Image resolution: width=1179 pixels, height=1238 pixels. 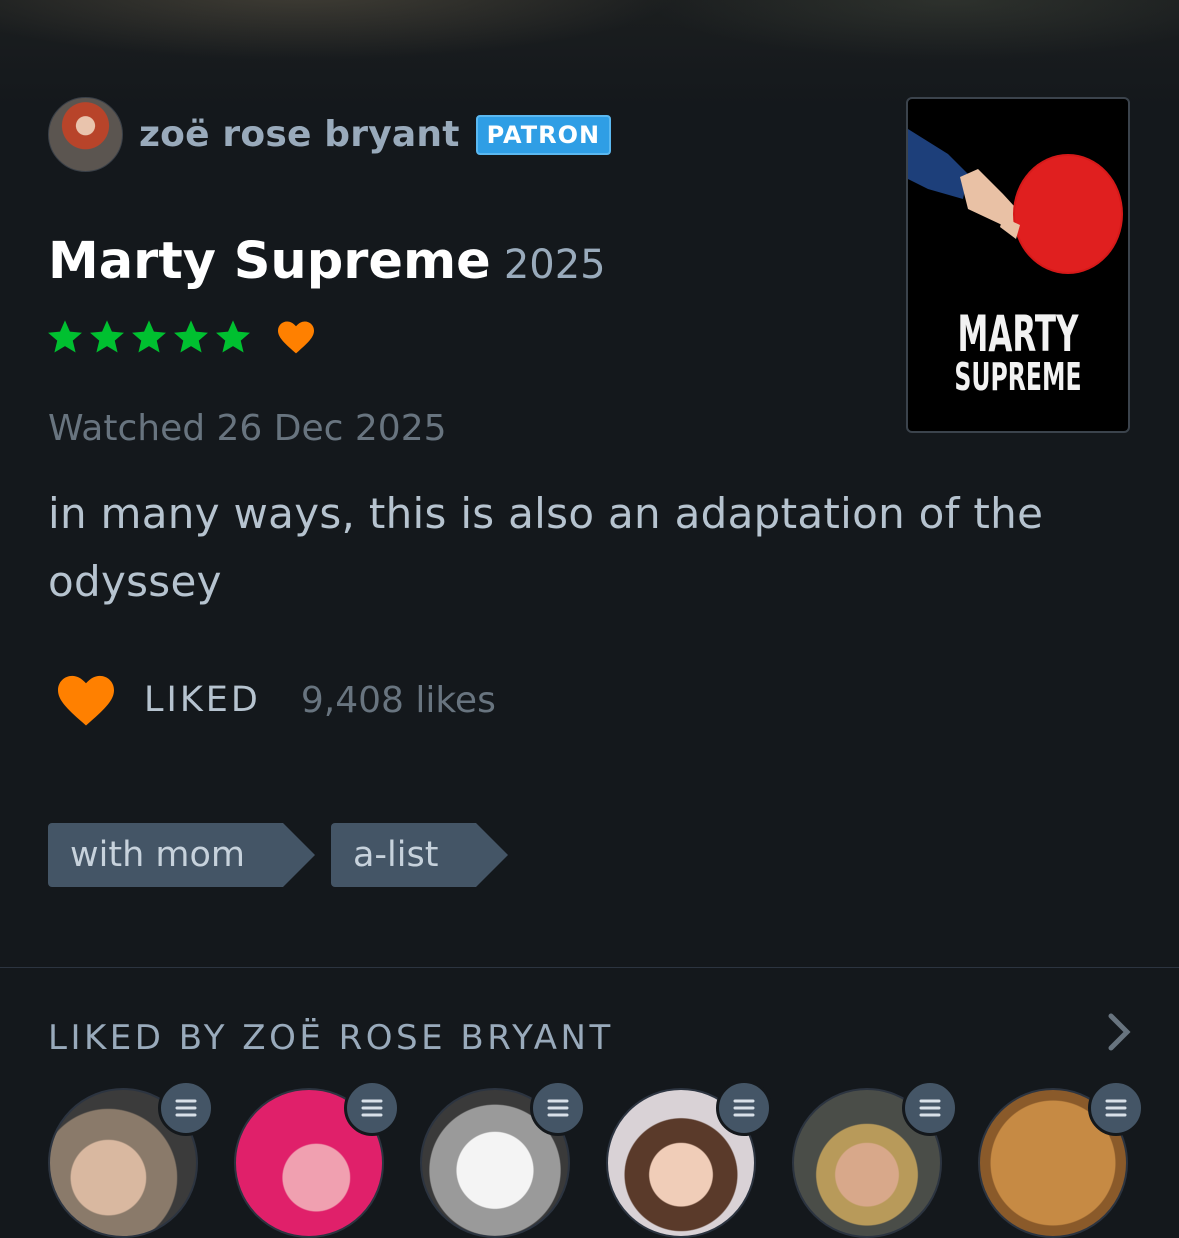 I want to click on review-author: zoë rose bryant PATRON, so click(x=330, y=134).